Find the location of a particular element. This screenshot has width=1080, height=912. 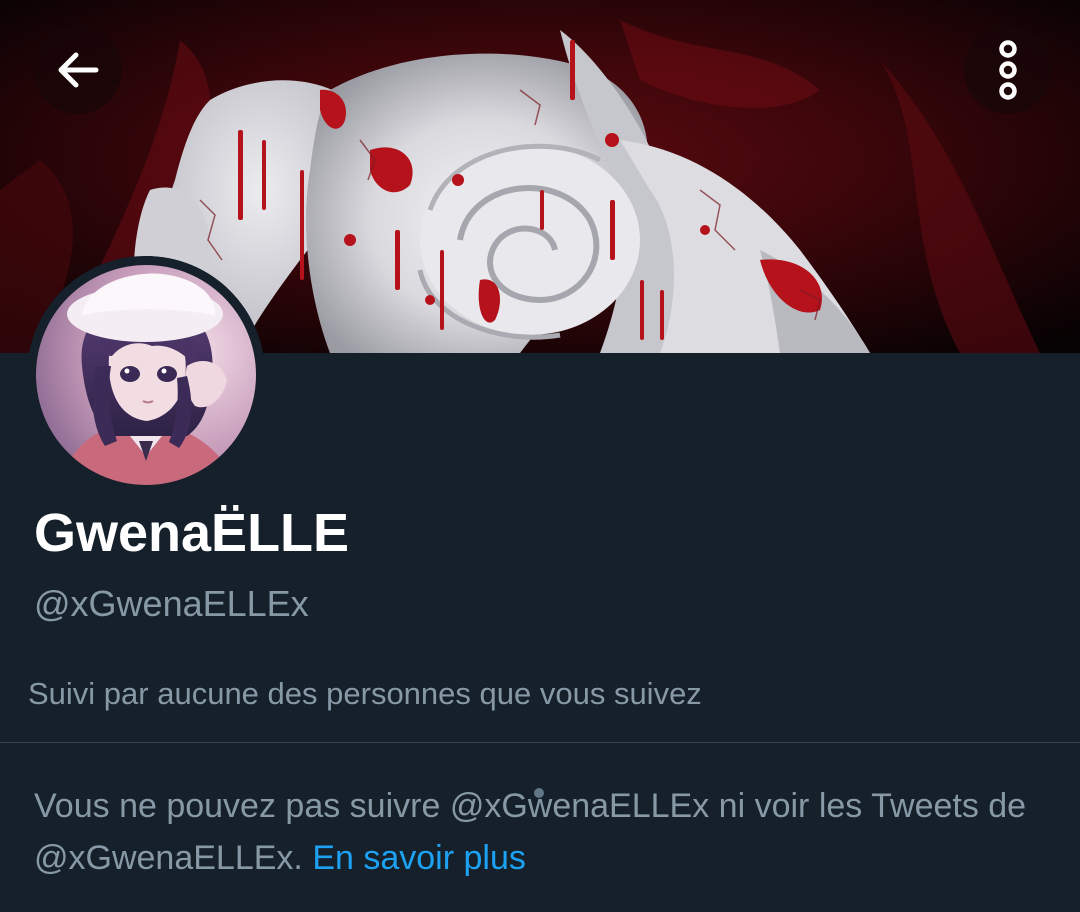

arrow-left-icon is located at coordinates (78, 70).